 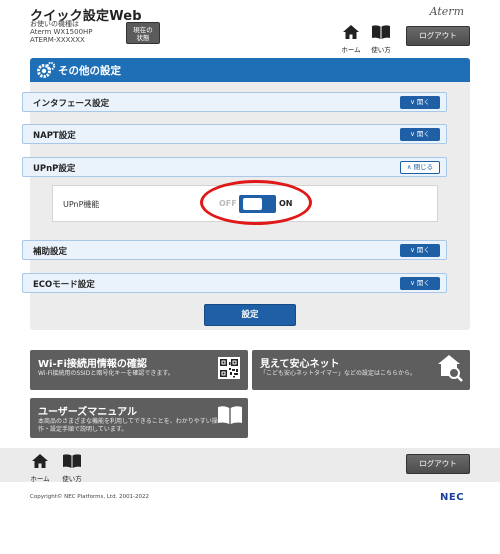 I want to click on upnp-function-label: UPnP機能, so click(x=81, y=204).